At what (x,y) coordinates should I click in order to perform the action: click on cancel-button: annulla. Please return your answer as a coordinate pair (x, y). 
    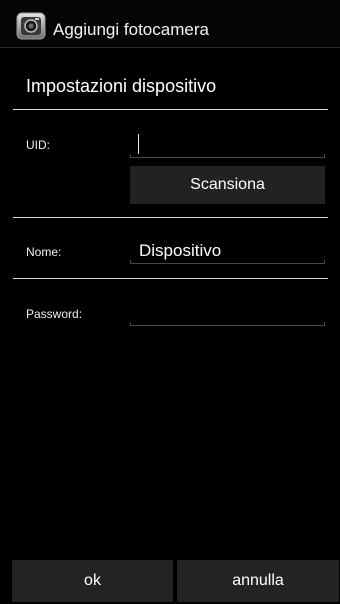
    Looking at the image, I should click on (258, 581).